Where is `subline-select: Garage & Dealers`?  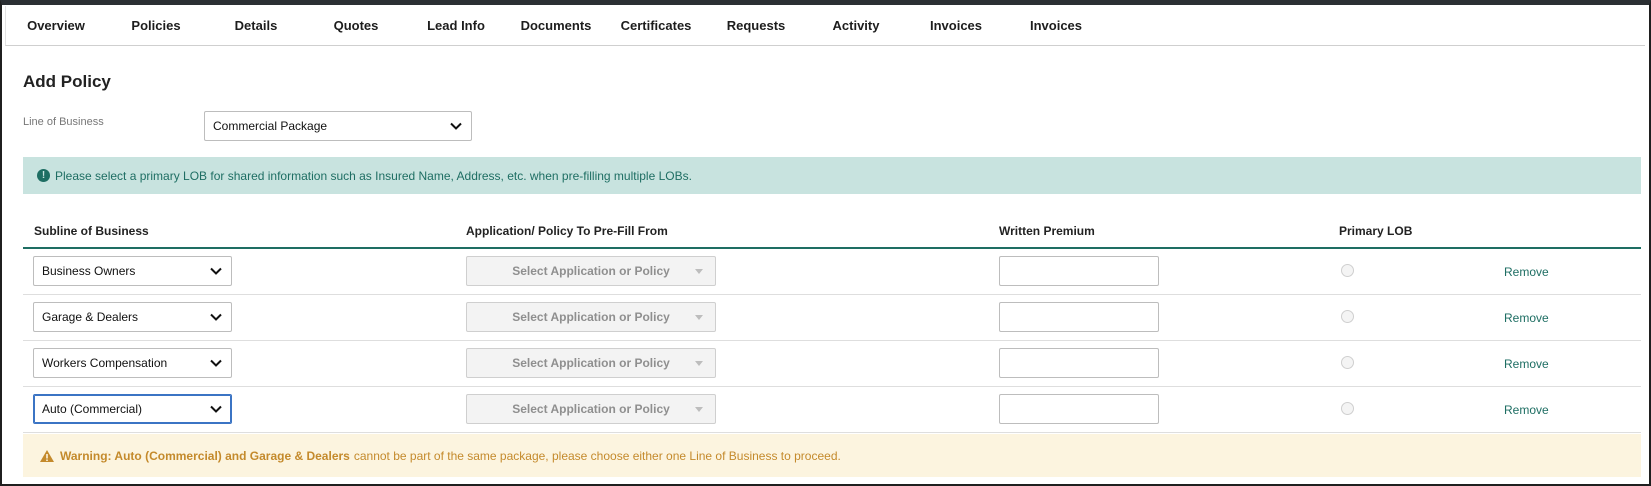
subline-select: Garage & Dealers is located at coordinates (132, 317).